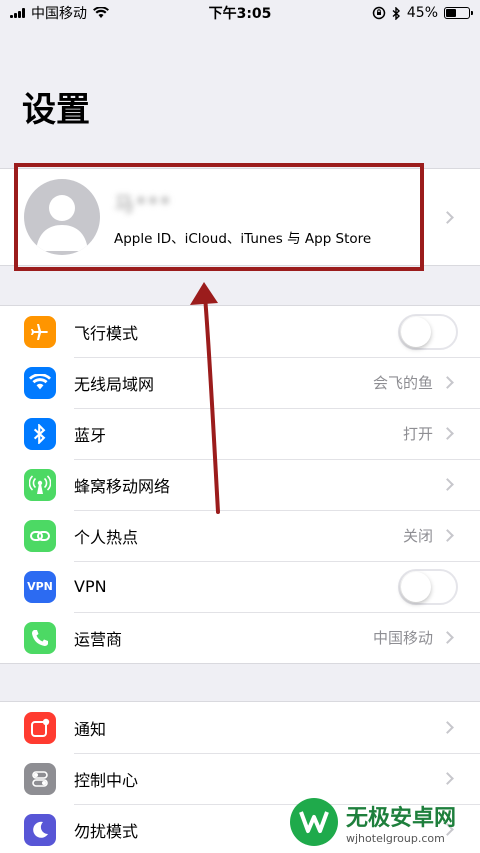  What do you see at coordinates (101, 12) in the screenshot?
I see `wifi-status-icon` at bounding box center [101, 12].